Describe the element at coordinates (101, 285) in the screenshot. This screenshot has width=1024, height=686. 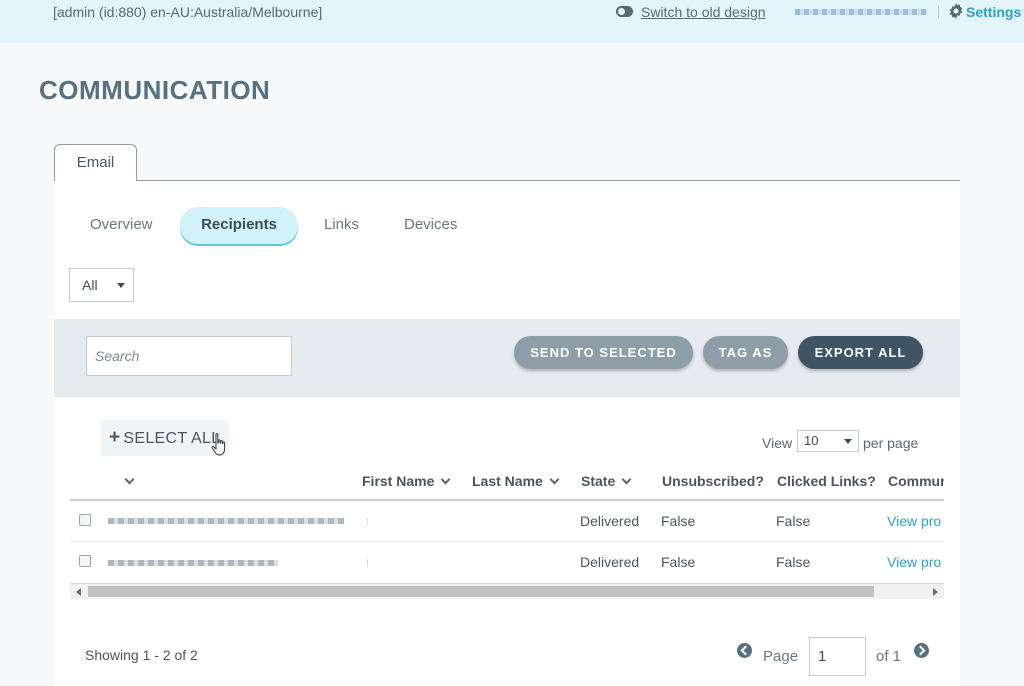
I see `state-filter-select: All` at that location.